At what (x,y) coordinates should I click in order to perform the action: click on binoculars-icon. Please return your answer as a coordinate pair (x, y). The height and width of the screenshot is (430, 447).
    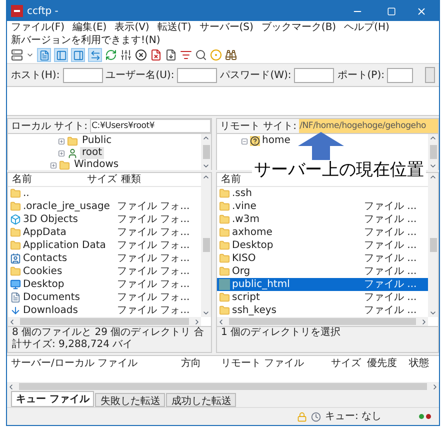
    Looking at the image, I should click on (231, 55).